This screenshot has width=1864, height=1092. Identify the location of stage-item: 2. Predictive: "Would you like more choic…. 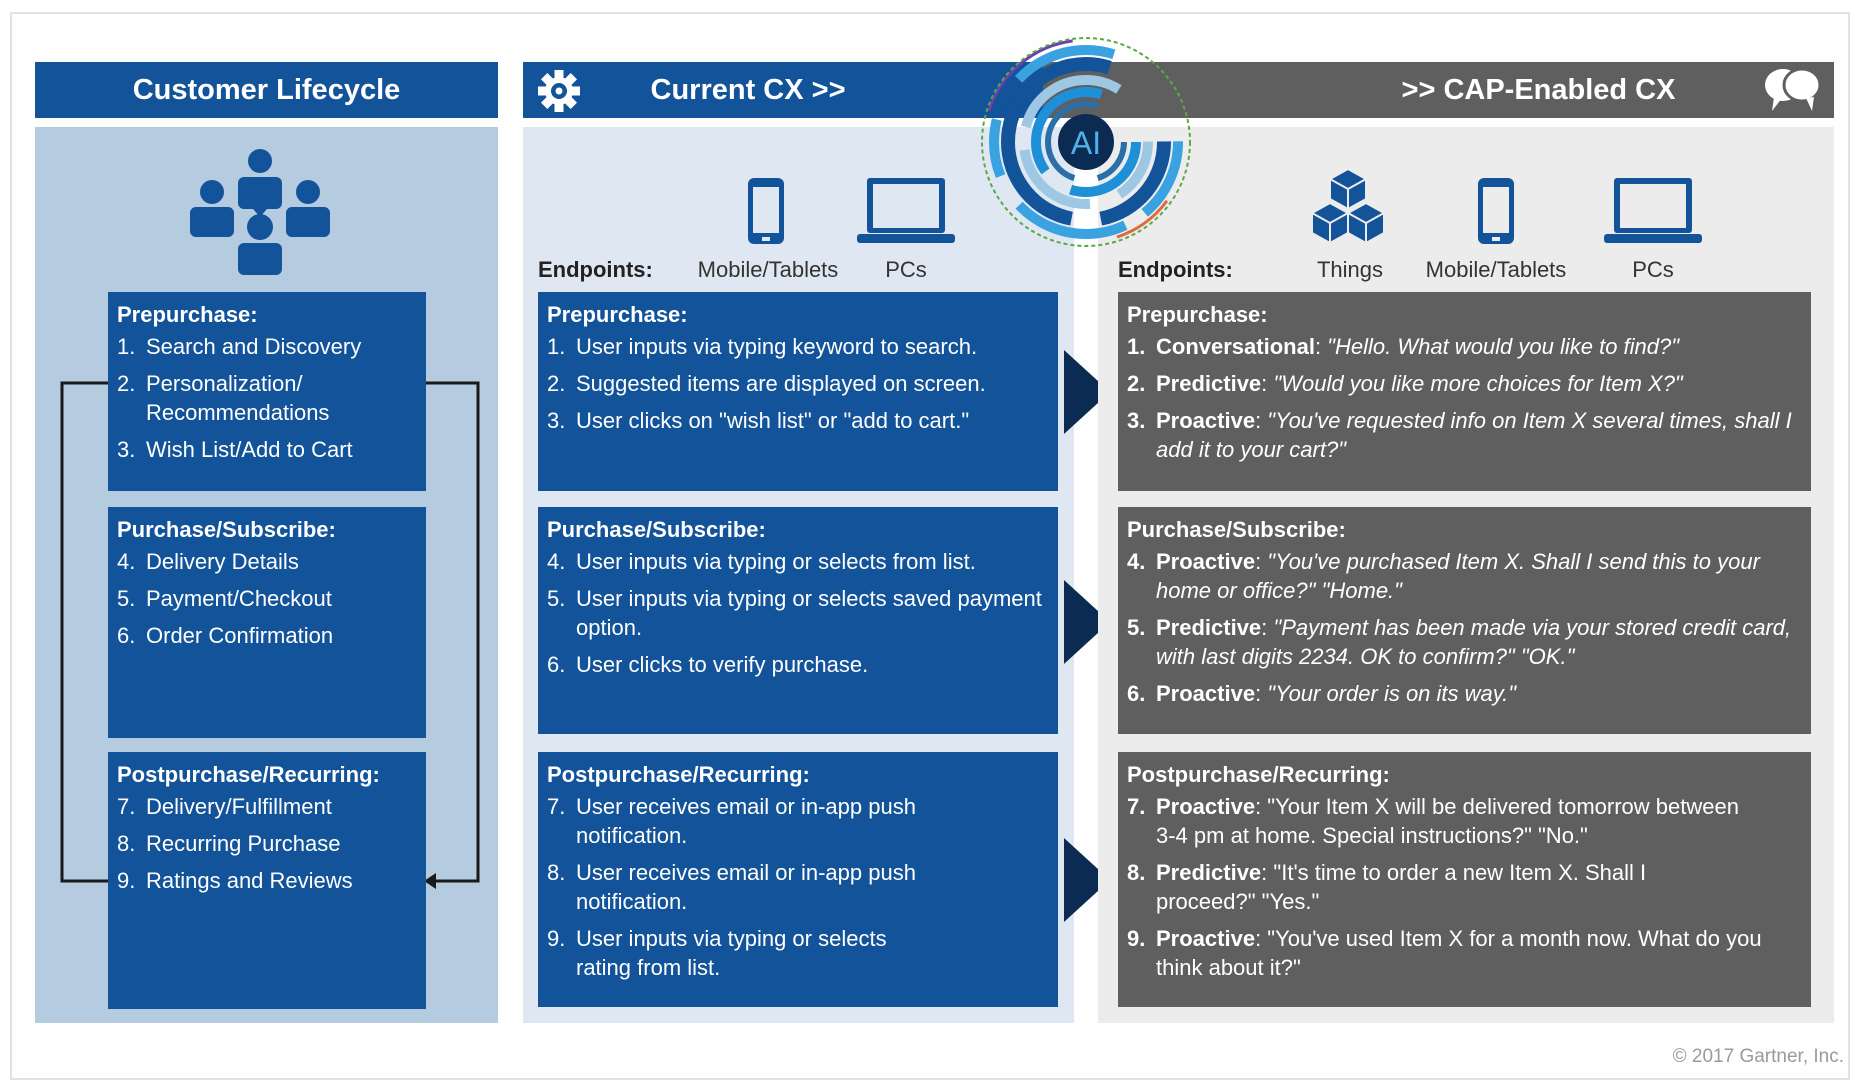
(1464, 383).